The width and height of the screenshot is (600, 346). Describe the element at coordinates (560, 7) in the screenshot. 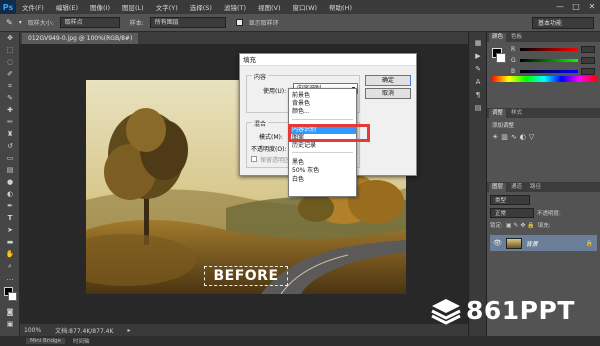

I see `minimize-button: —` at that location.